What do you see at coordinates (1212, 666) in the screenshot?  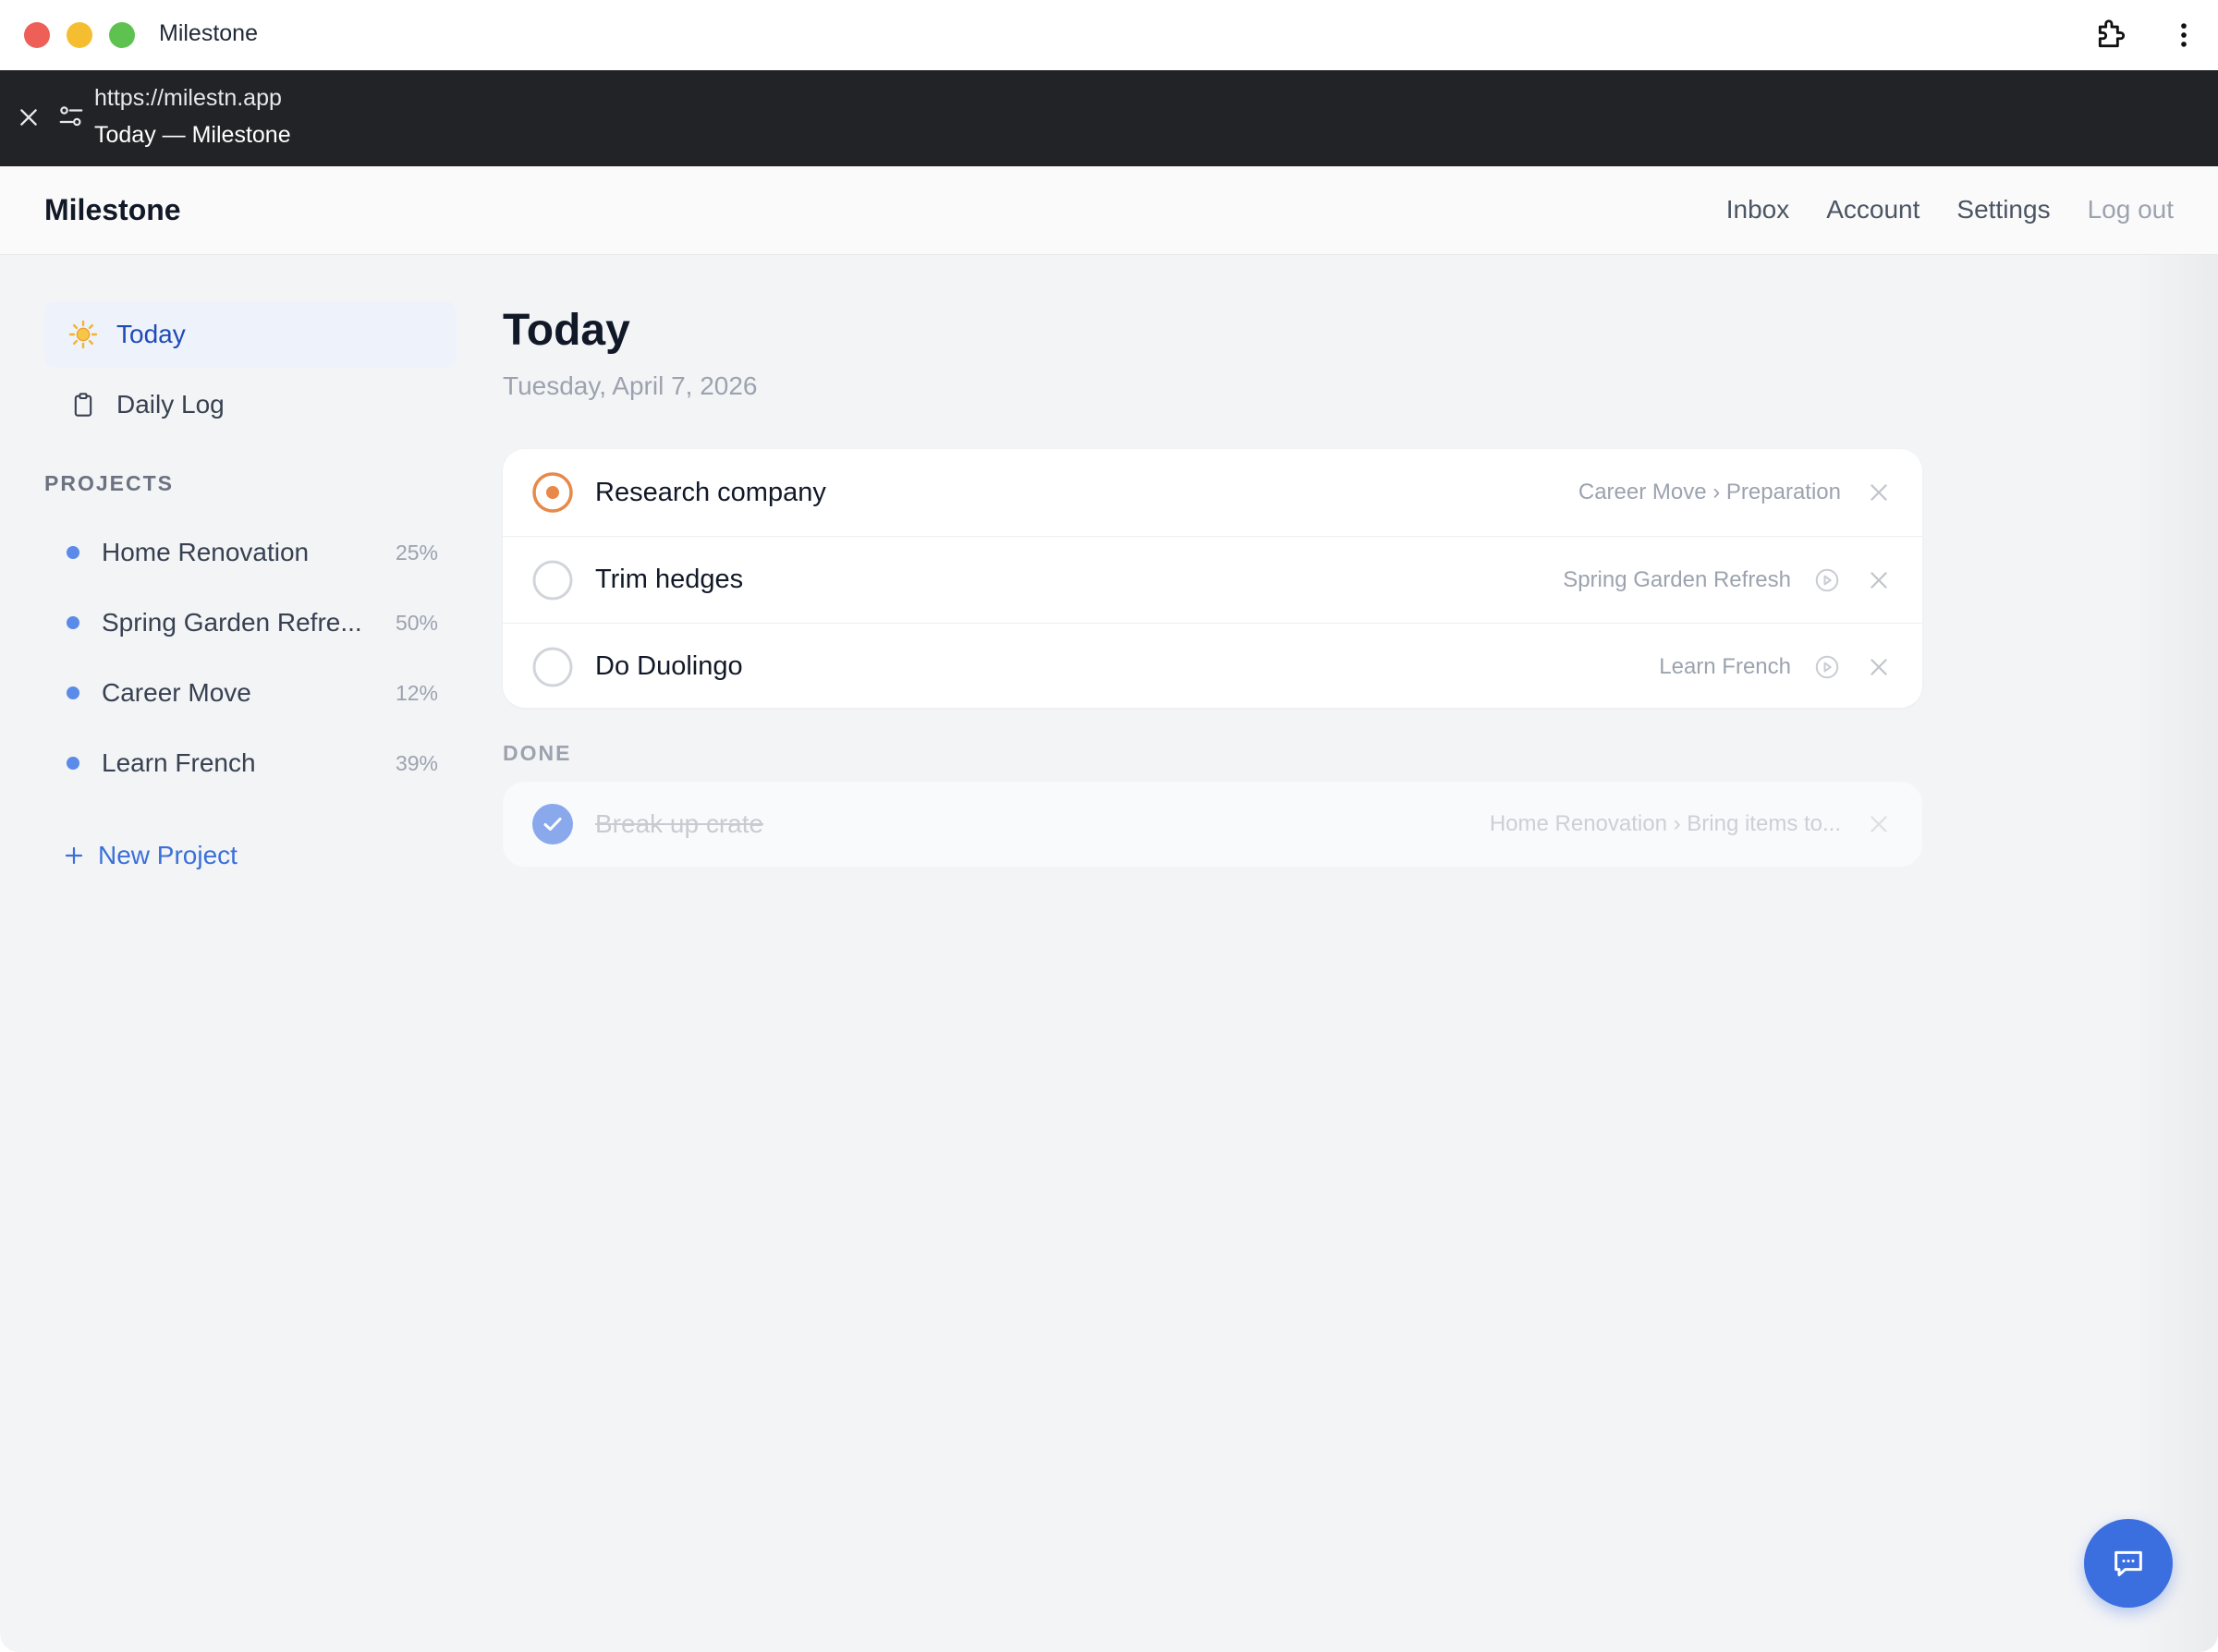 I see `task-row: Do Duolingo Learn French` at bounding box center [1212, 666].